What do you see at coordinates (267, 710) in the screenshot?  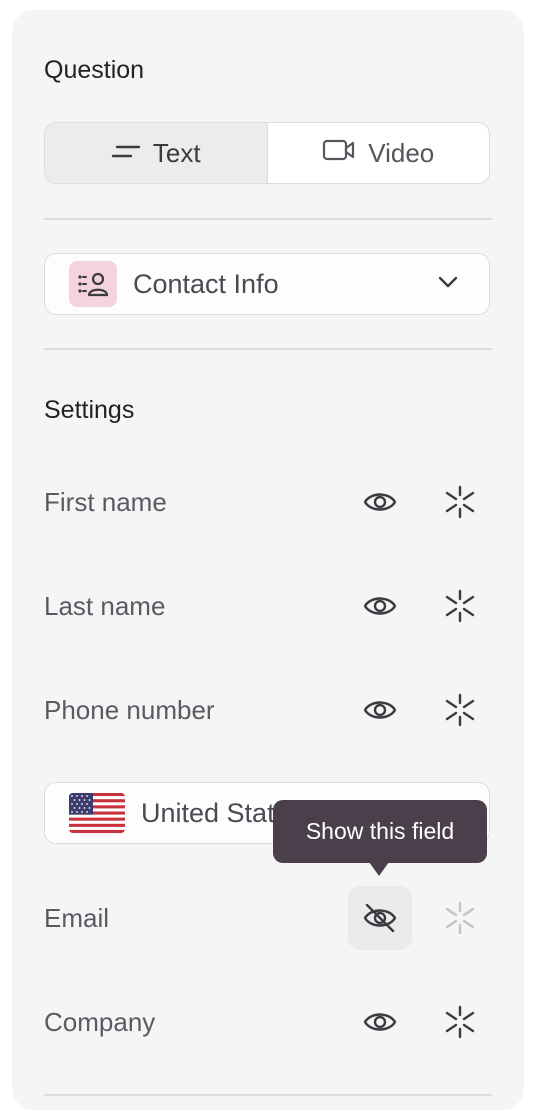 I see `field-row-phone-number: Phone number` at bounding box center [267, 710].